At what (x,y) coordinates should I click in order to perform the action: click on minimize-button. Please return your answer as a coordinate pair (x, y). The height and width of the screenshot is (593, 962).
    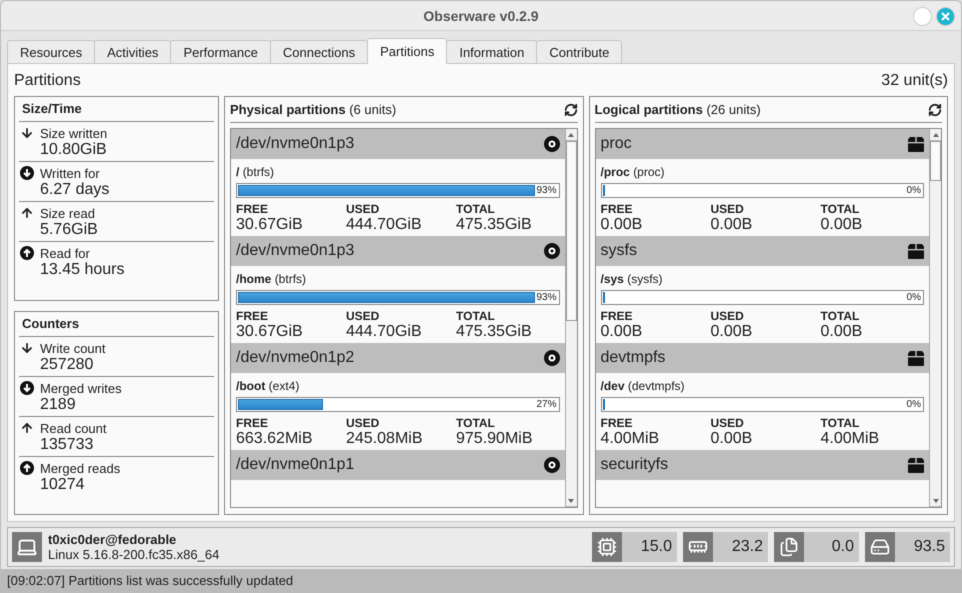
    Looking at the image, I should click on (922, 16).